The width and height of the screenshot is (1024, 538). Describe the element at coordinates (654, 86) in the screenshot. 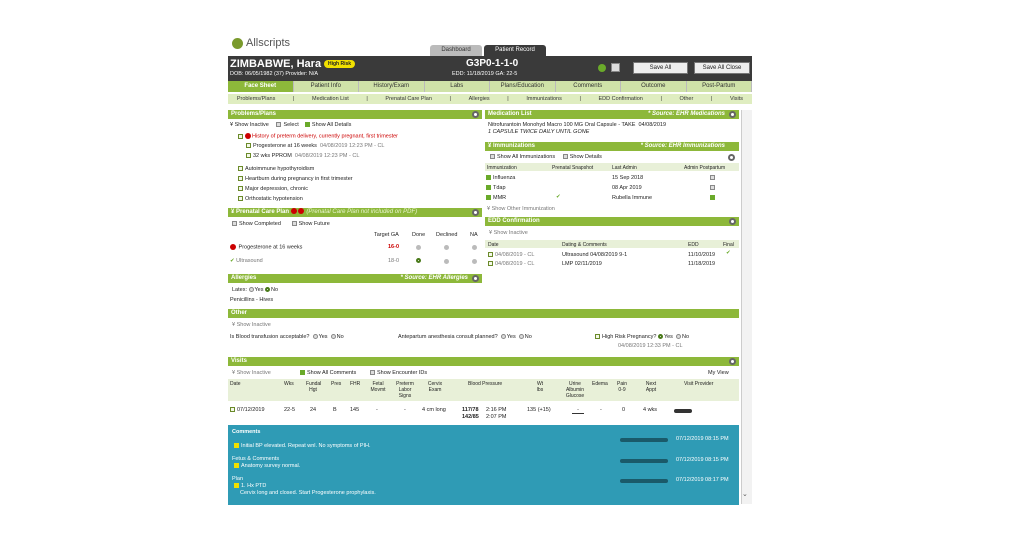

I see `tab-outcome: Outcome` at that location.